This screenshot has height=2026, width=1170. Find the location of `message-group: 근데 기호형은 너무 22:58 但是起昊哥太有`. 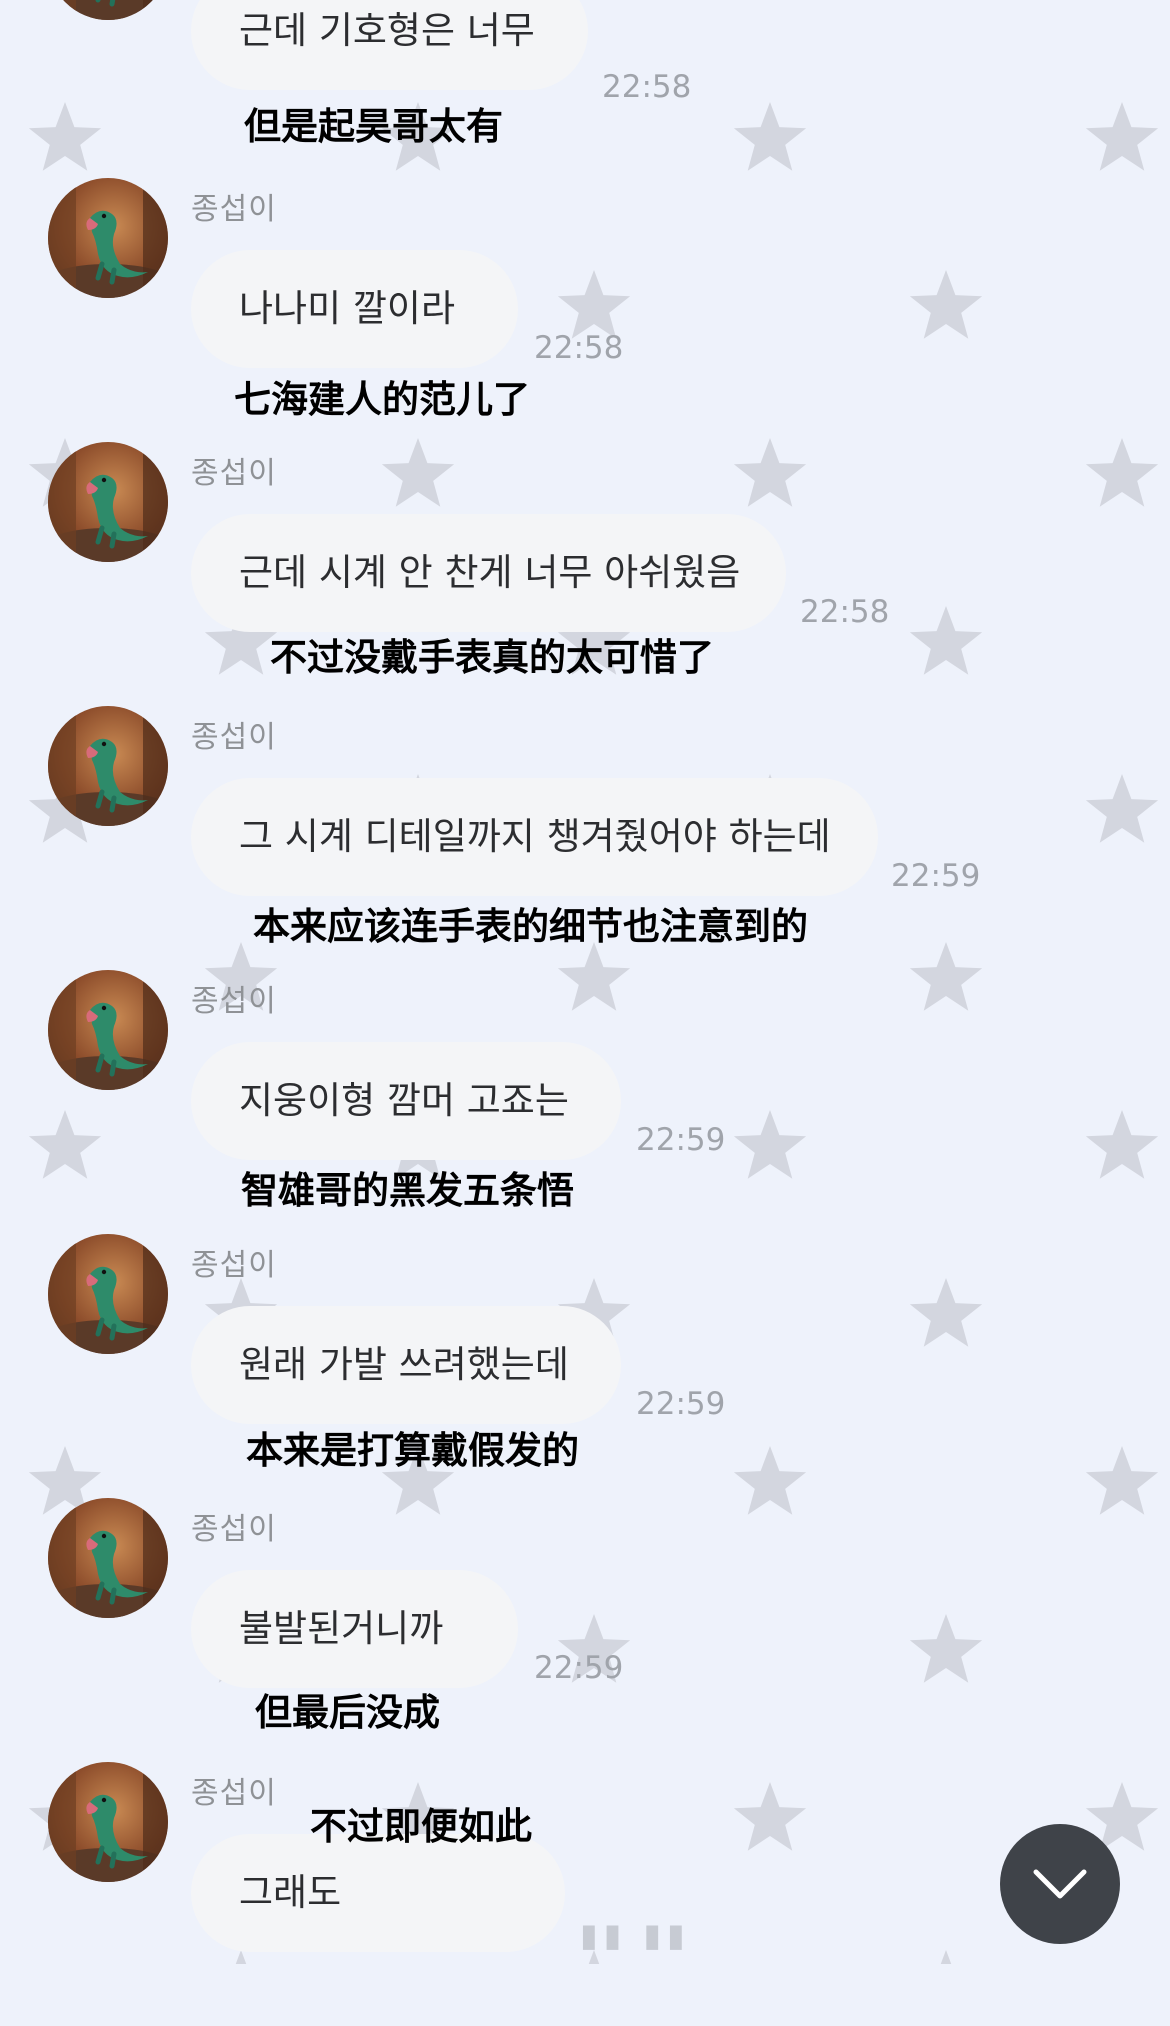

message-group: 근데 기호형은 너무 22:58 但是起昊哥太有 is located at coordinates (585, 82).